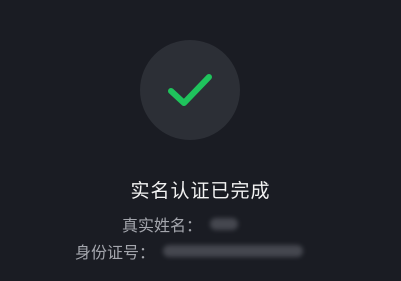  I want to click on success-badge, so click(190, 90).